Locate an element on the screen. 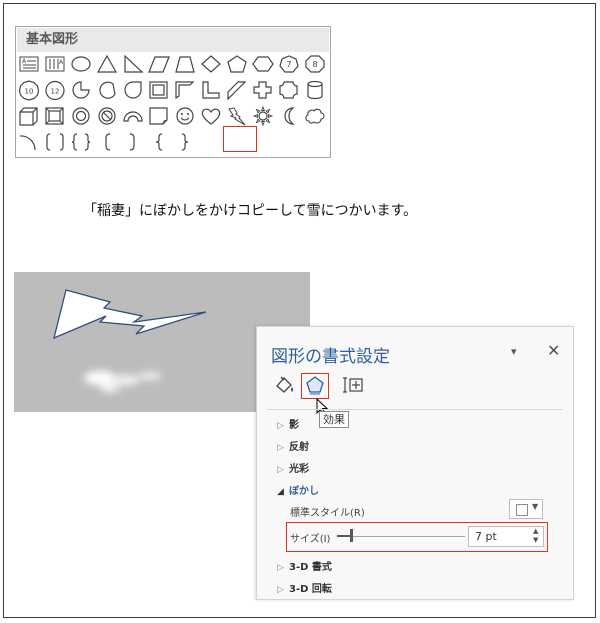 This screenshot has height=623, width=600. octagon-label: 8 is located at coordinates (314, 64).